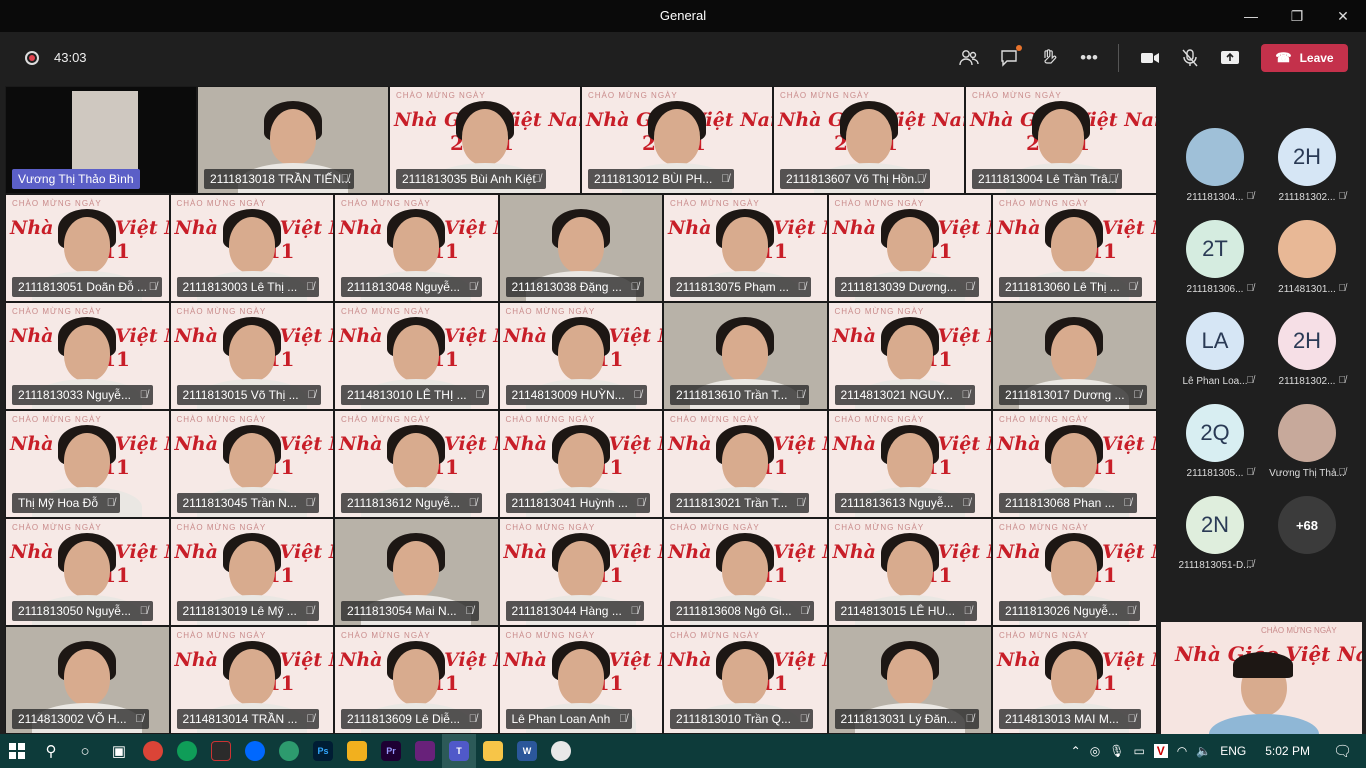 Image resolution: width=1366 pixels, height=768 pixels. What do you see at coordinates (1307, 266) in the screenshot?
I see `roster-participant: 211481301... 🎙̸` at bounding box center [1307, 266].